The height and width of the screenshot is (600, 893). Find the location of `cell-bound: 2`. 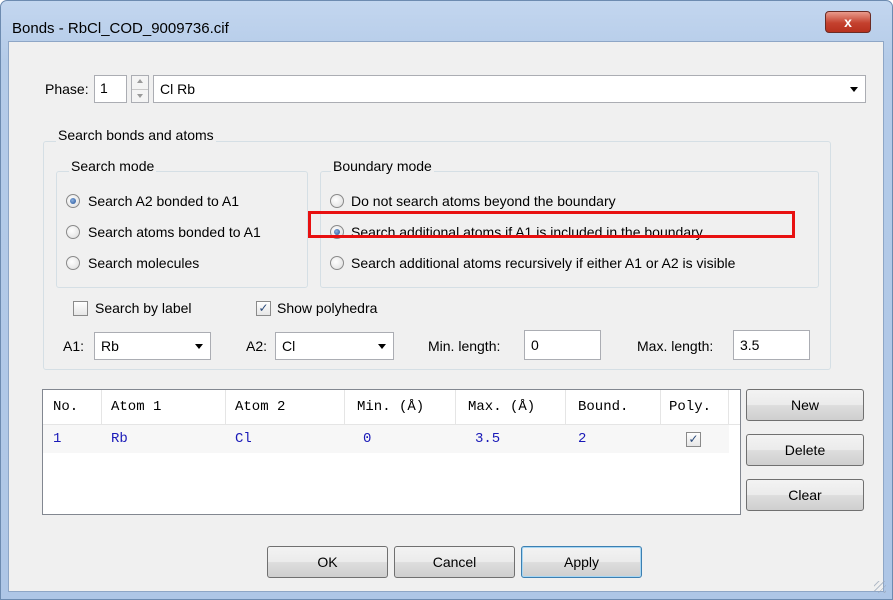

cell-bound: 2 is located at coordinates (582, 439).